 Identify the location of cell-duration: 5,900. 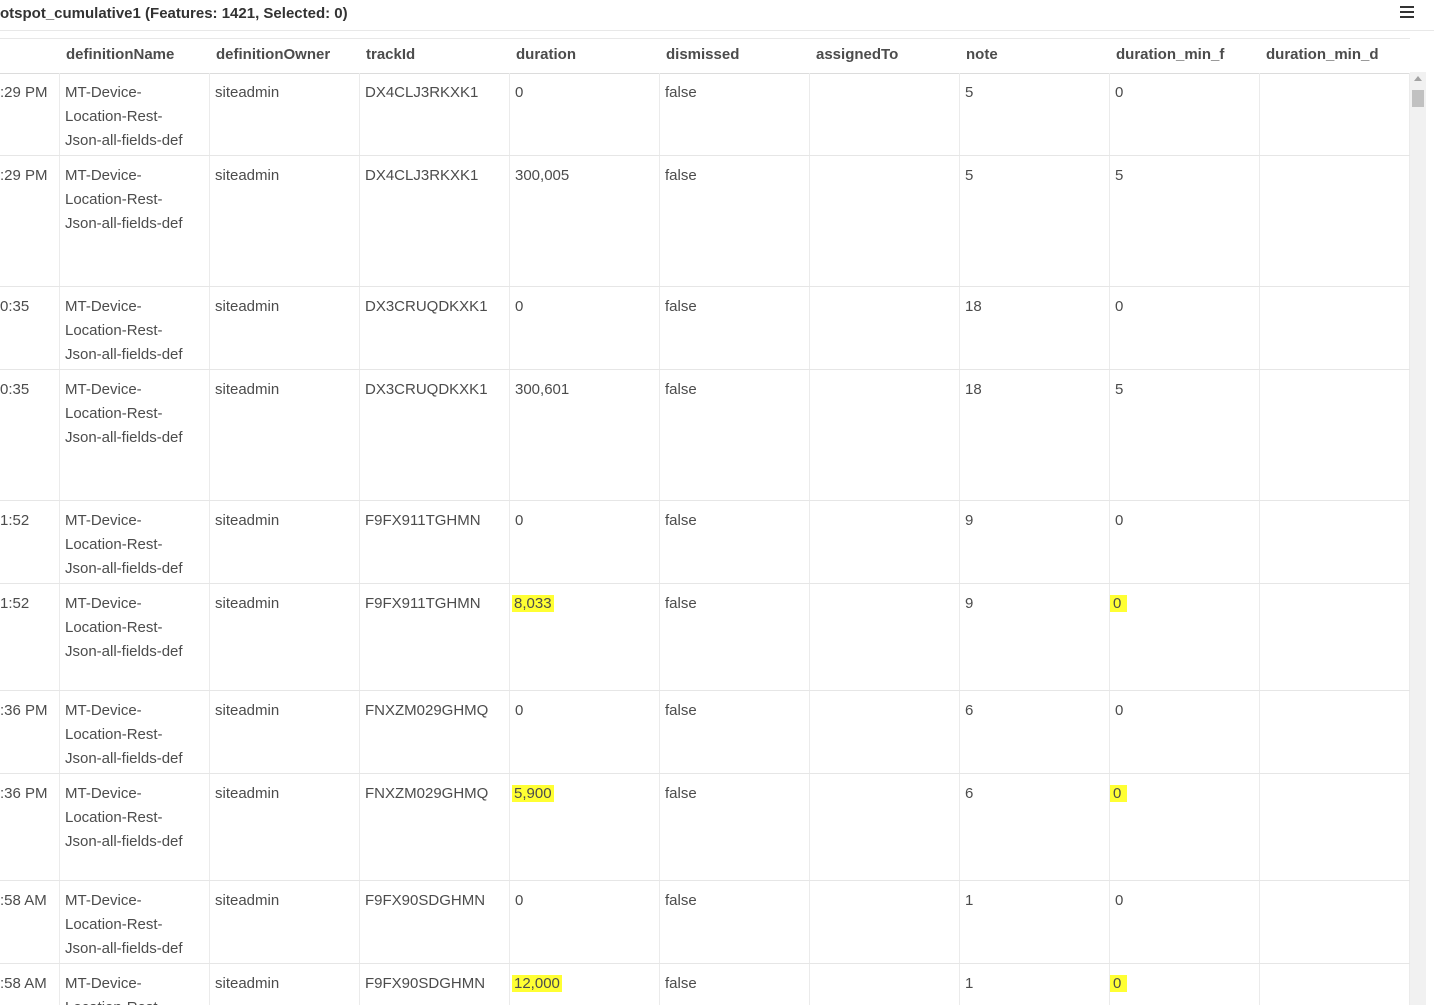
(585, 827).